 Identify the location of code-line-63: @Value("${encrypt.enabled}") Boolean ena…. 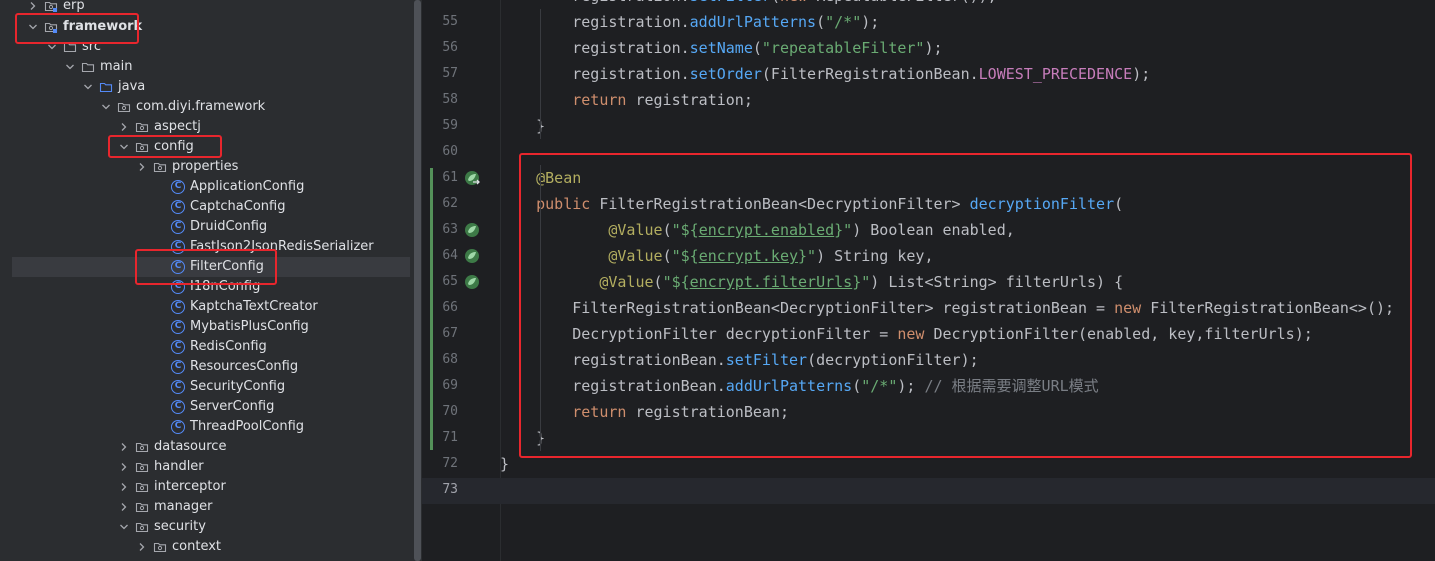
(757, 230).